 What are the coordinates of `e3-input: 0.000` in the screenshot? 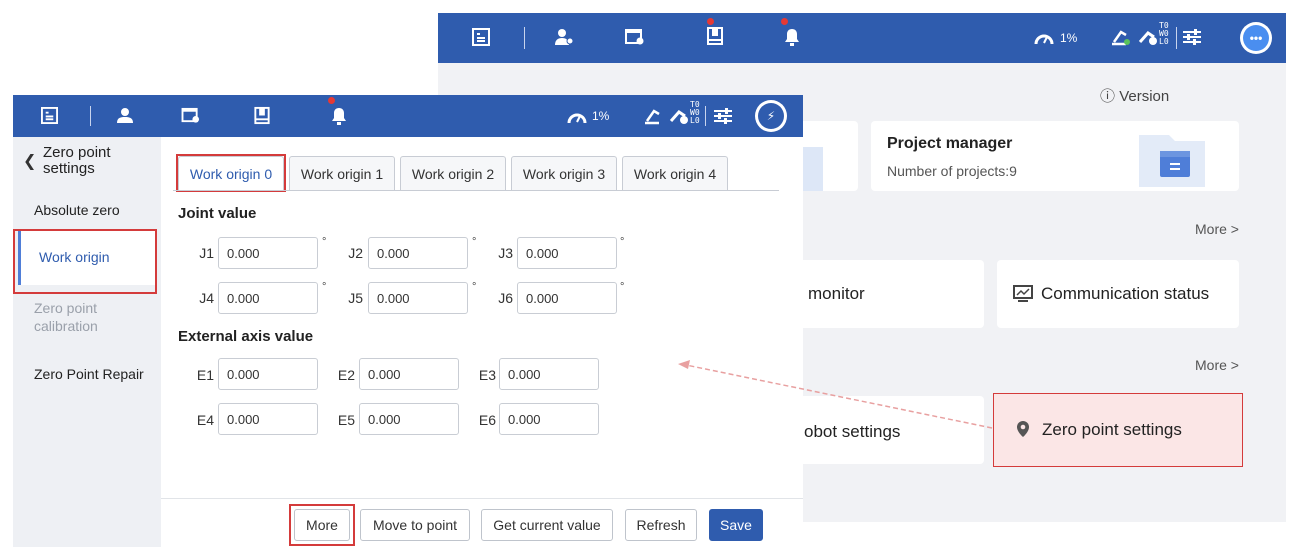 It's located at (549, 374).